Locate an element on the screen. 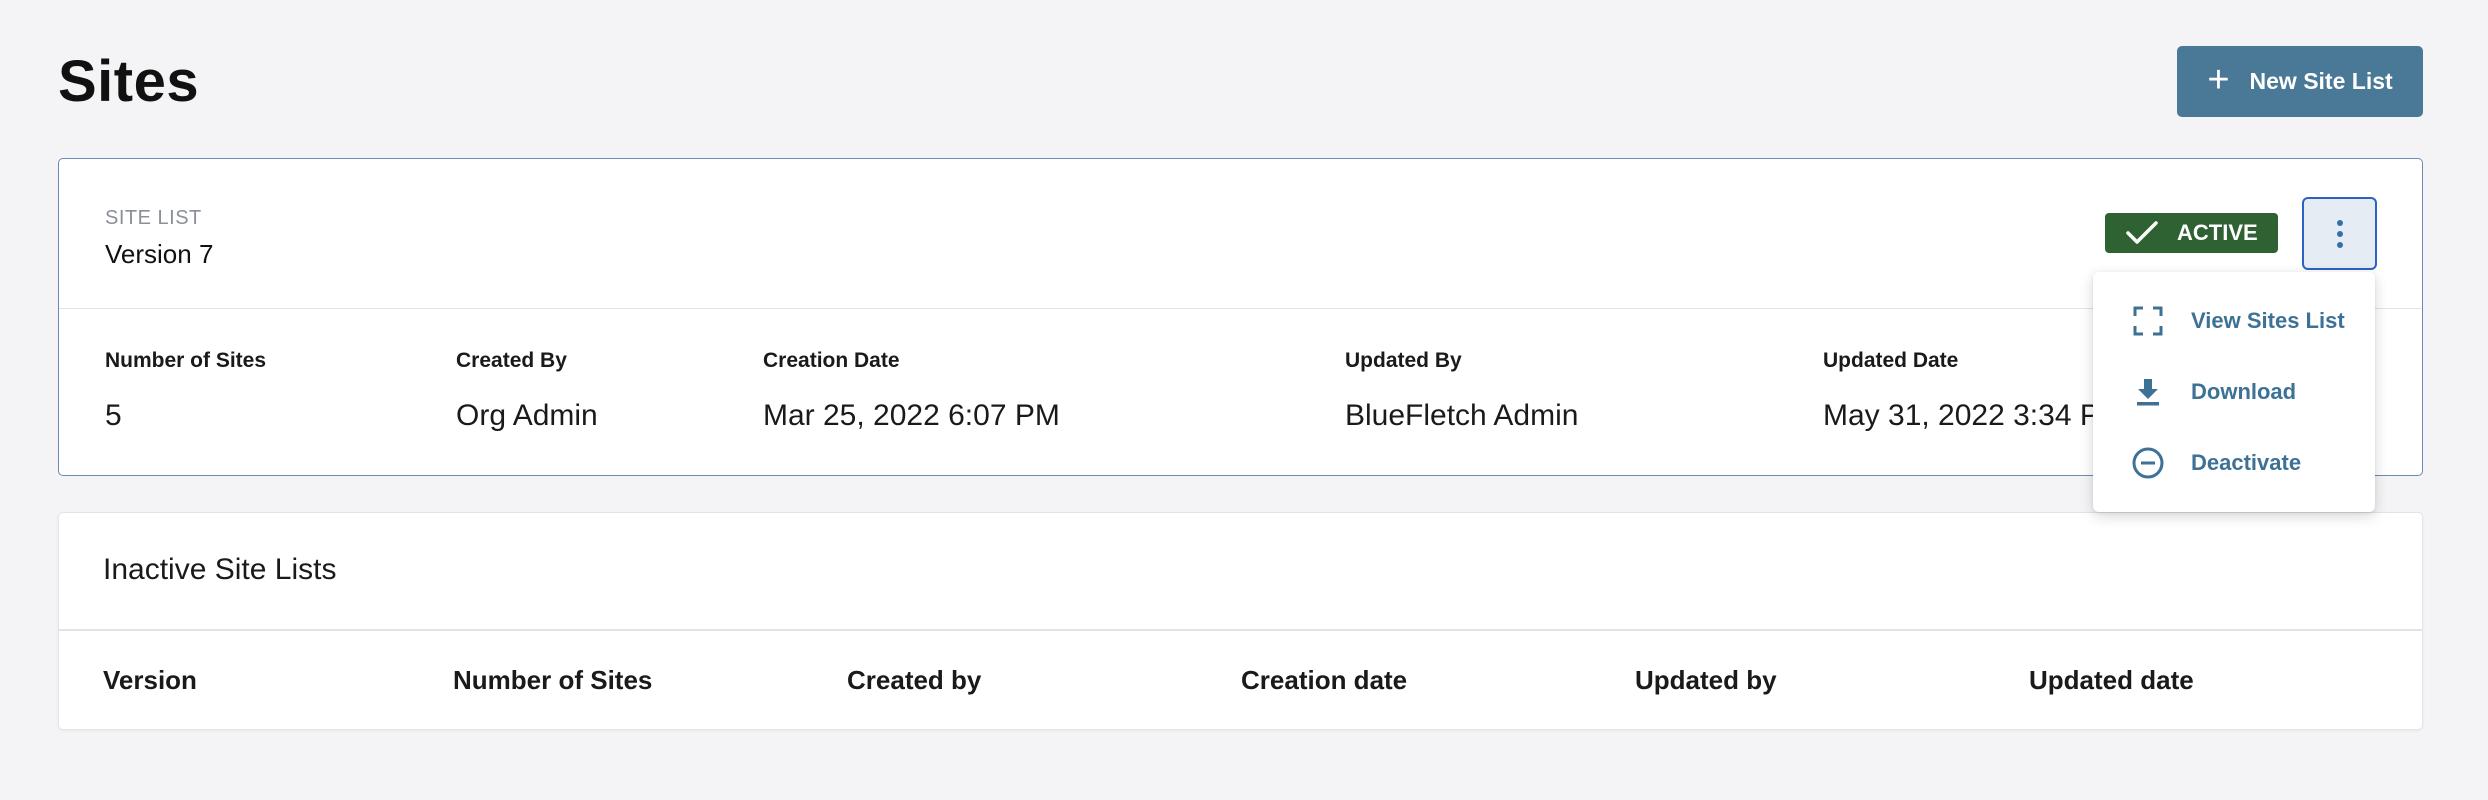  field-value-creation-date: Mar 25, 2022 6:07 PM is located at coordinates (911, 415).